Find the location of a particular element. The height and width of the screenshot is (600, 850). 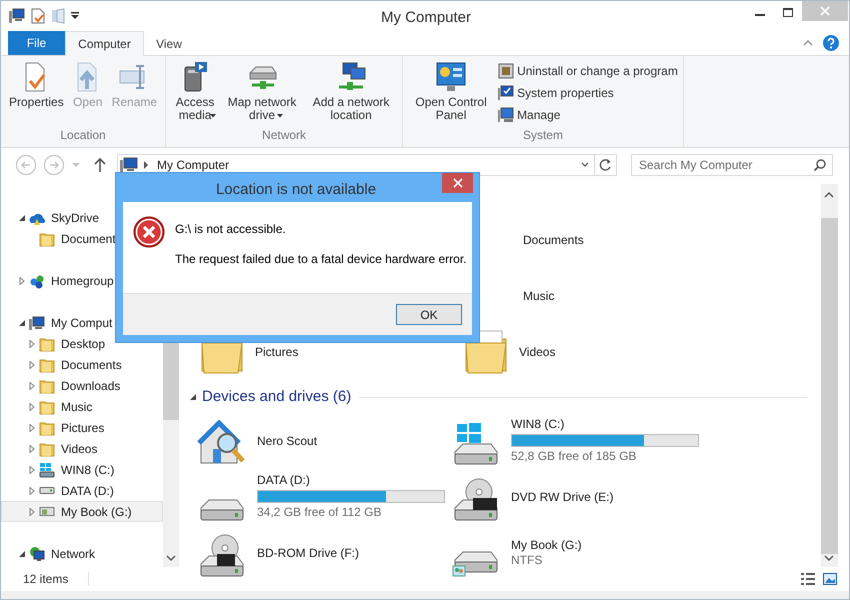

drive-item: DVD RW Drive (E:) is located at coordinates (532, 496).